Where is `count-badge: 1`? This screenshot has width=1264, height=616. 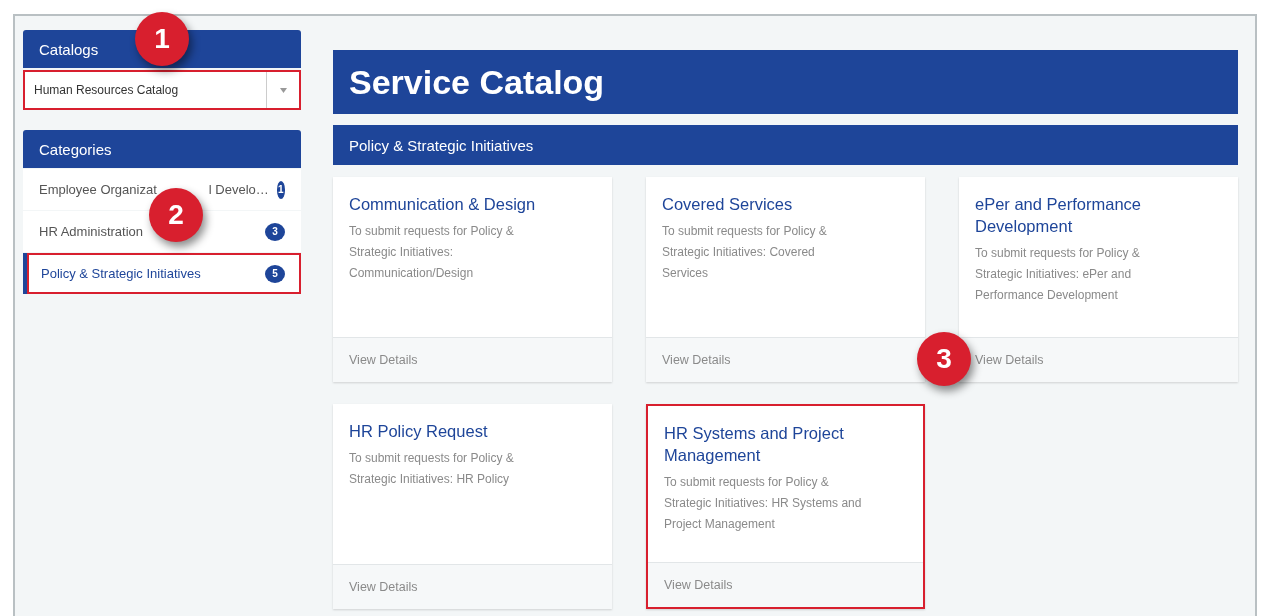
count-badge: 1 is located at coordinates (280, 189).